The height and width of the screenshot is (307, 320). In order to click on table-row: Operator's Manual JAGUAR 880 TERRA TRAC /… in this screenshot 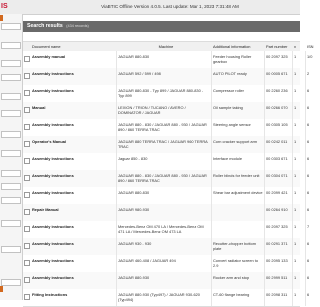, I will do `click(166, 145)`.